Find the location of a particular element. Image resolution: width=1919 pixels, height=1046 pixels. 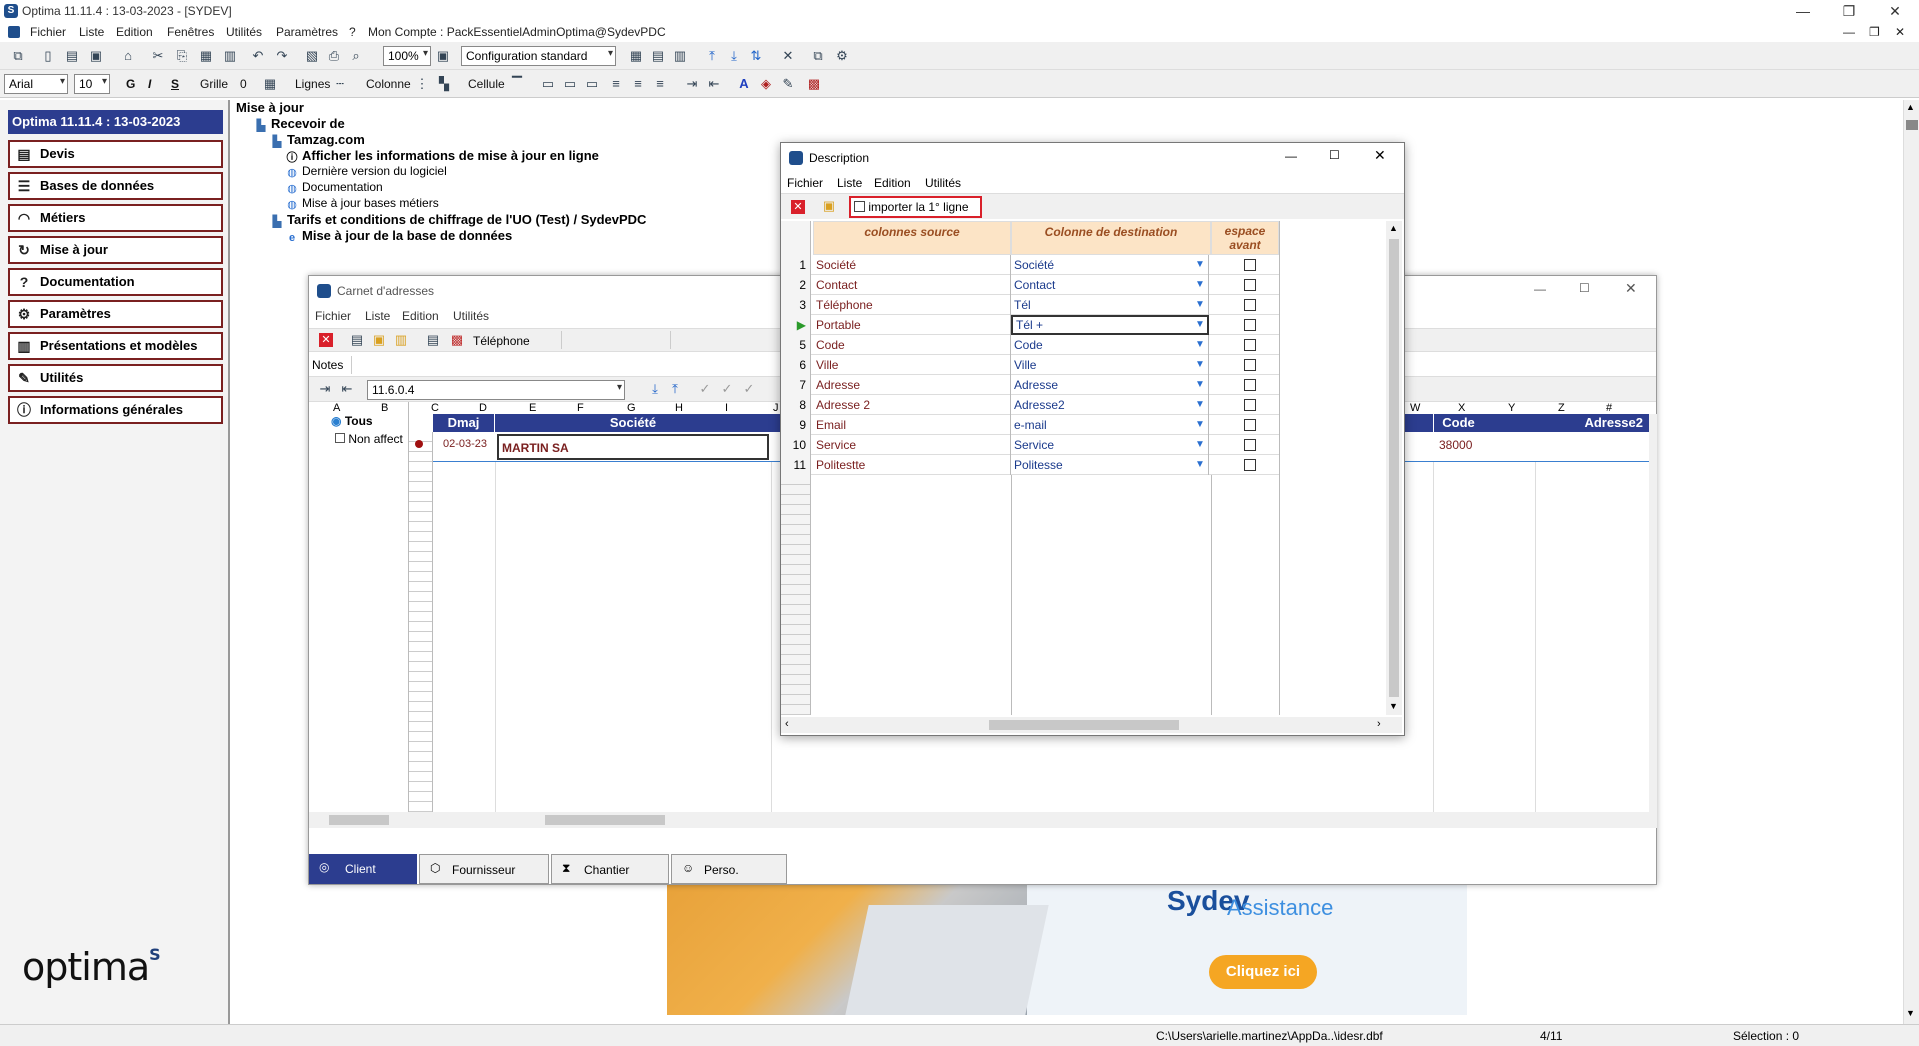

mapping-row: 1 Société Société ▼ is located at coordinates (1030, 265).